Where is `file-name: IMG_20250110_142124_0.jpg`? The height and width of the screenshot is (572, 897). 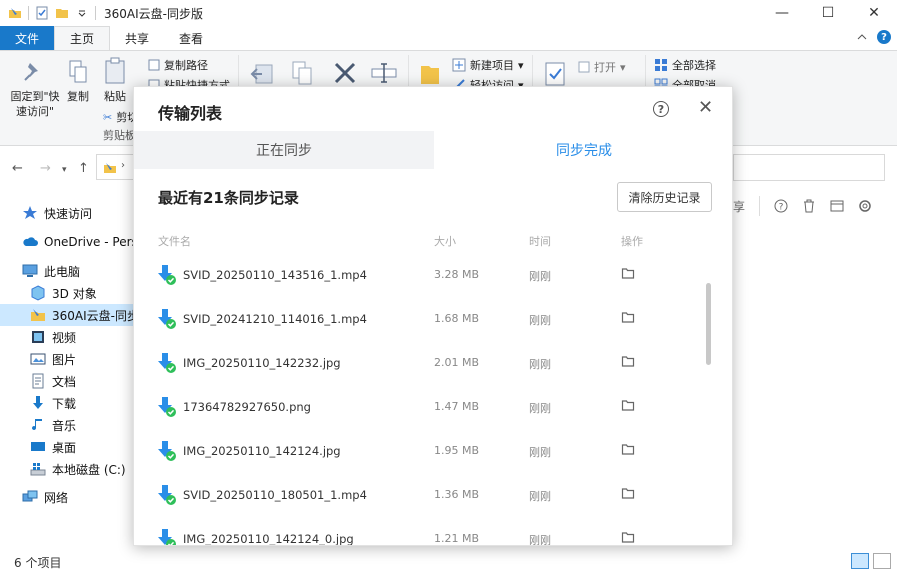
file-name: IMG_20250110_142124_0.jpg is located at coordinates (268, 539).